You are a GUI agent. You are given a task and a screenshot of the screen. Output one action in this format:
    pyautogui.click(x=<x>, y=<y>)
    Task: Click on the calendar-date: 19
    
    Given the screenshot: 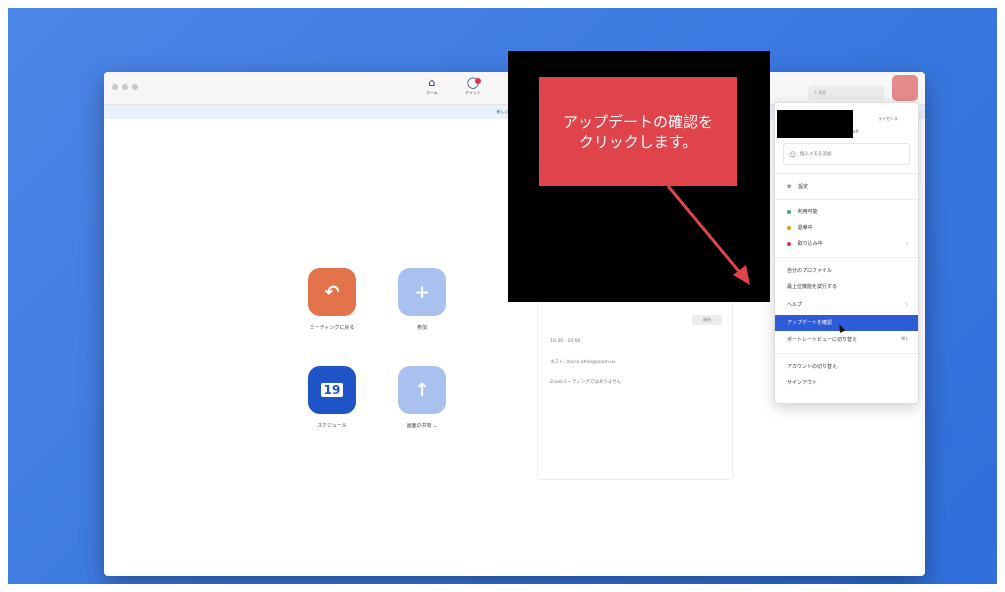 What is the action you would take?
    pyautogui.click(x=332, y=390)
    